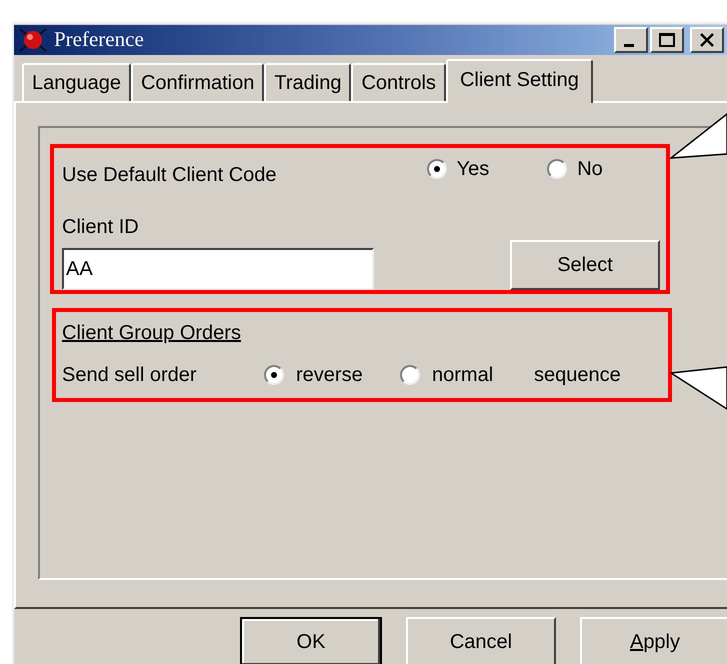 Image resolution: width=727 pixels, height=664 pixels. I want to click on tab: Trading, so click(308, 82).